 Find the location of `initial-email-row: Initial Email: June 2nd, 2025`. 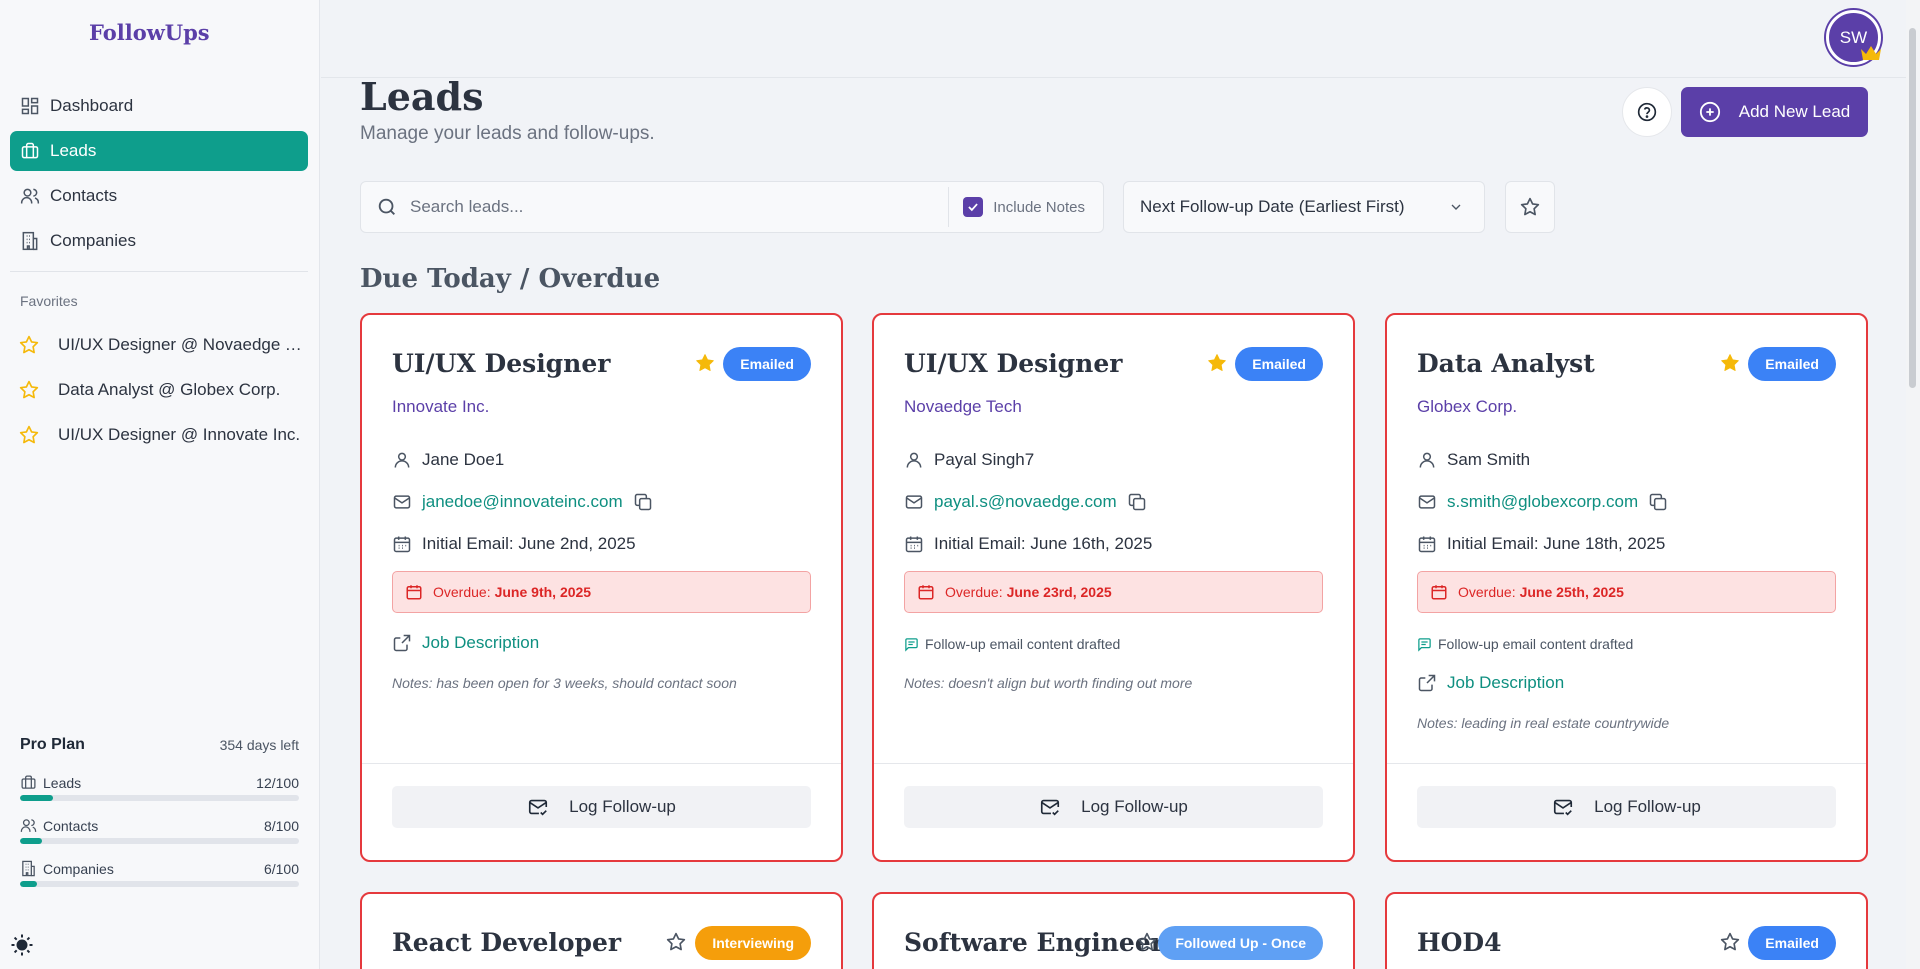

initial-email-row: Initial Email: June 2nd, 2025 is located at coordinates (514, 544).